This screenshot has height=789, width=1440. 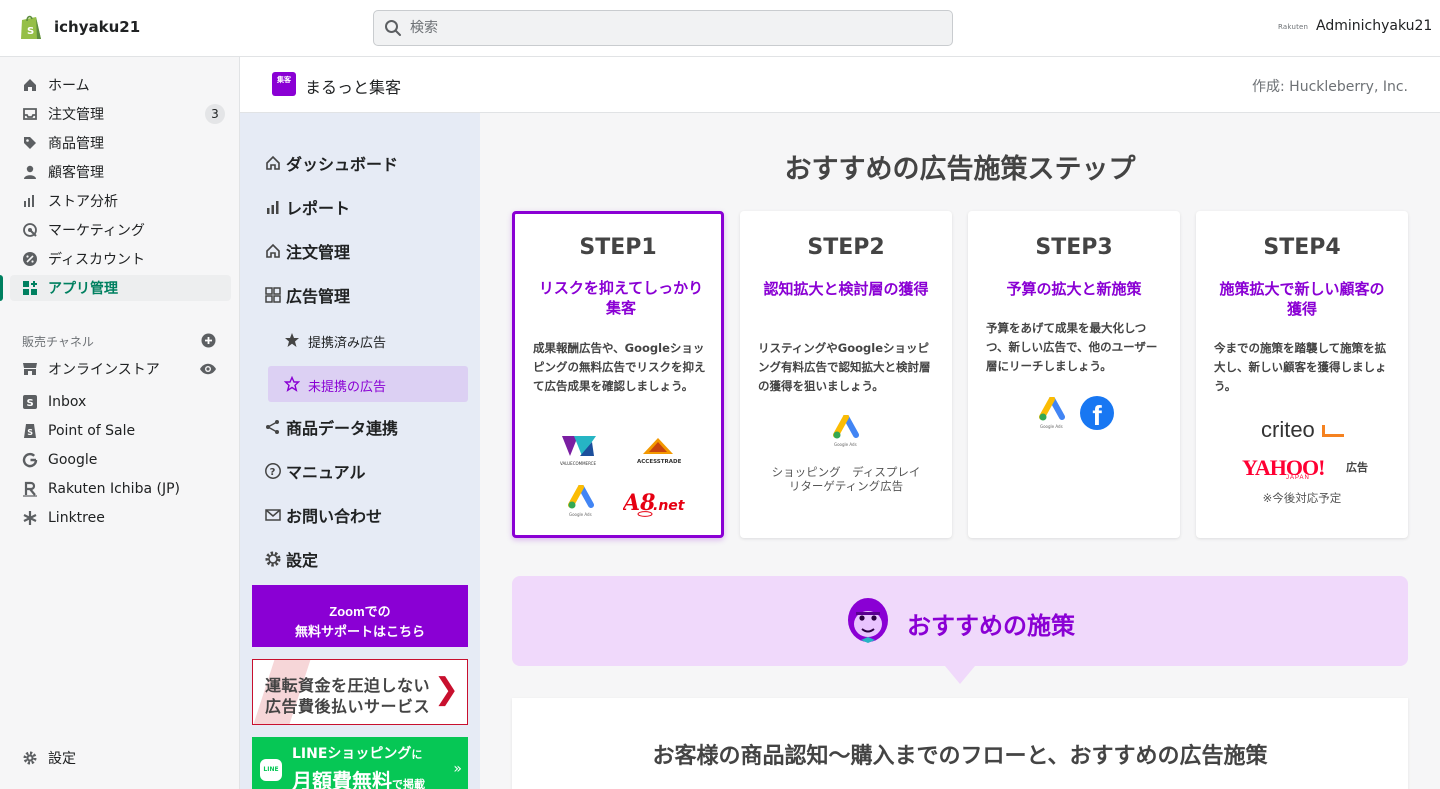 What do you see at coordinates (1288, 429) in the screenshot?
I see `criteo-logo: criteo` at bounding box center [1288, 429].